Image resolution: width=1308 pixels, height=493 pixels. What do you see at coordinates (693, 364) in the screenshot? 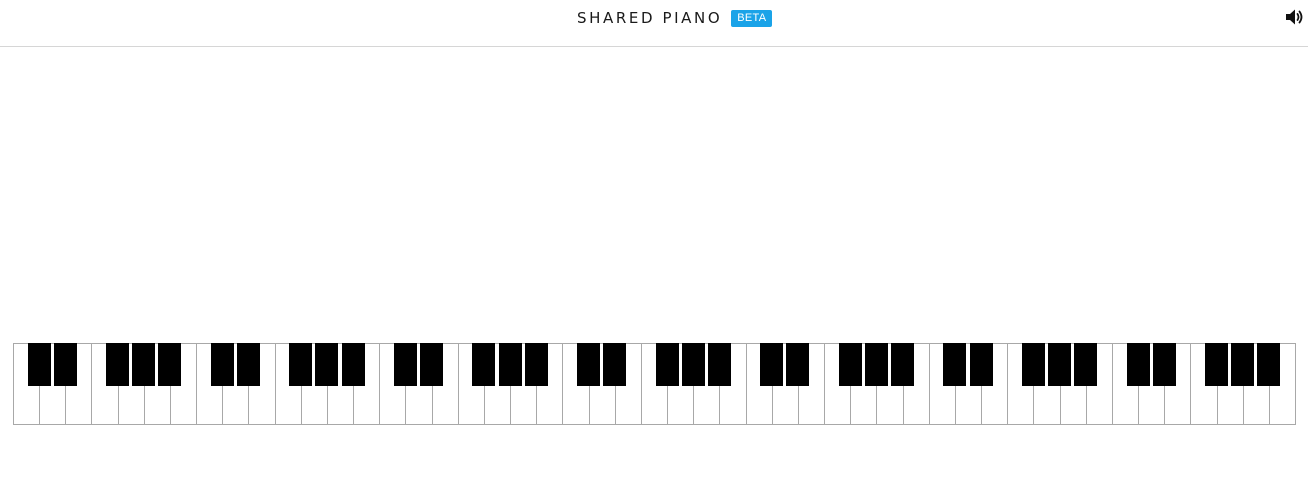
I see `black-key-gsharp4` at bounding box center [693, 364].